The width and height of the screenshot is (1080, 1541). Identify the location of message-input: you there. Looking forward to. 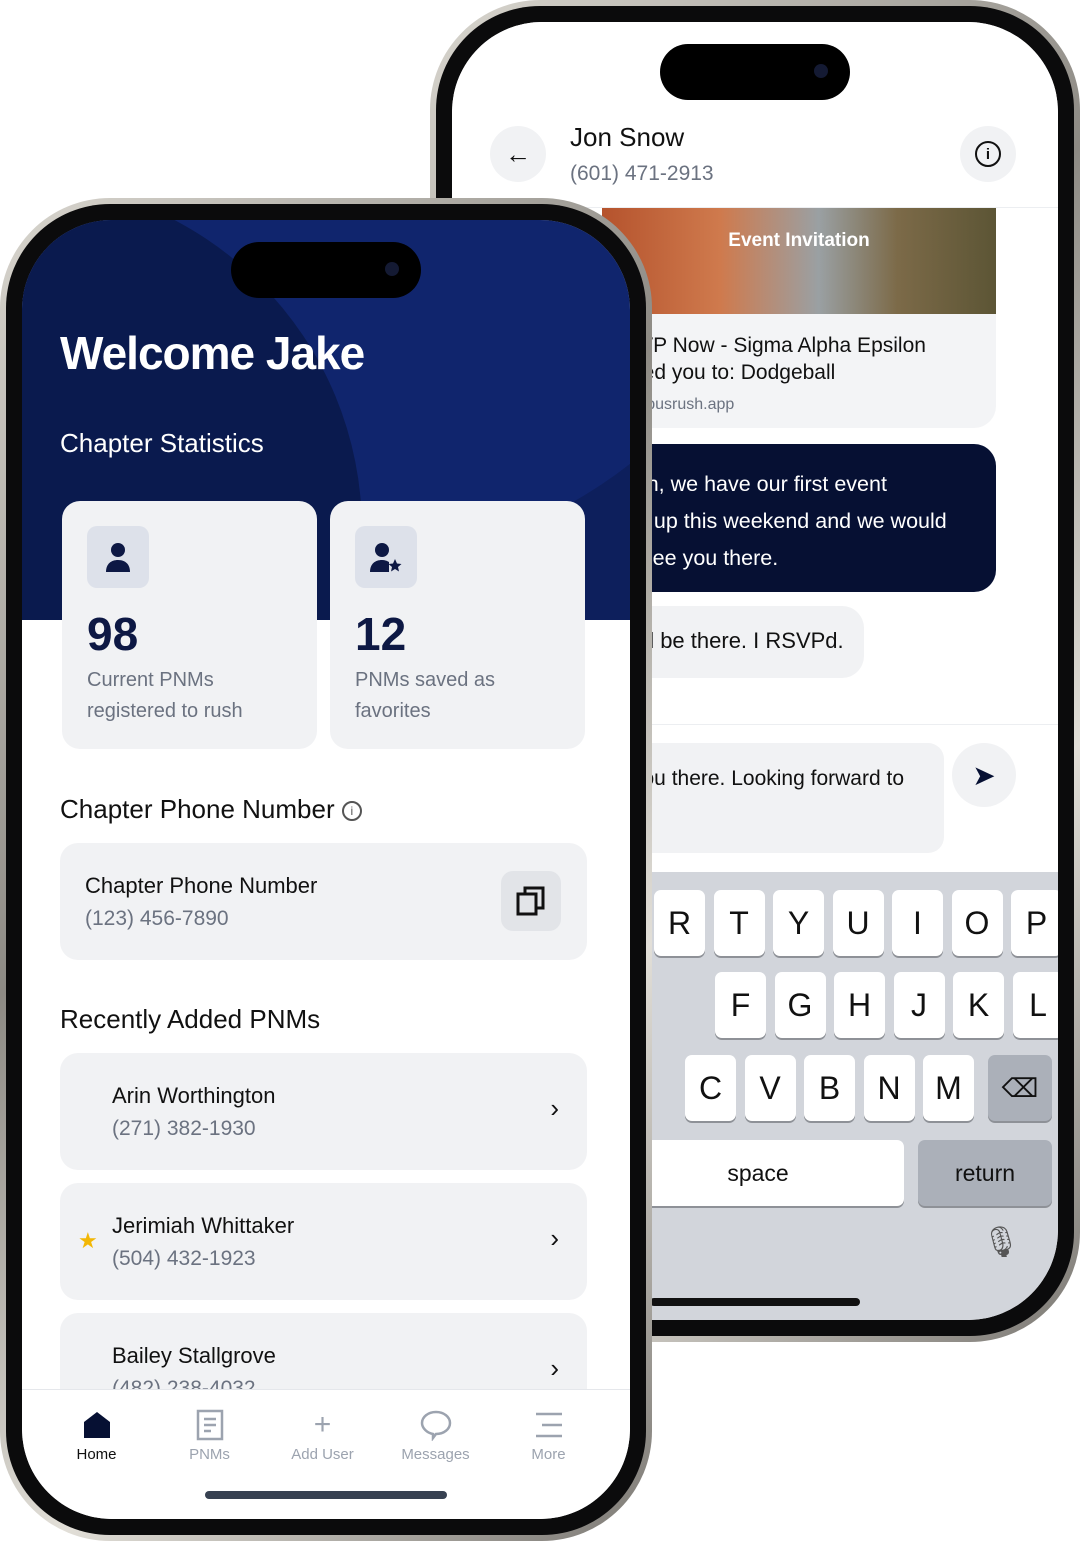
(773, 798).